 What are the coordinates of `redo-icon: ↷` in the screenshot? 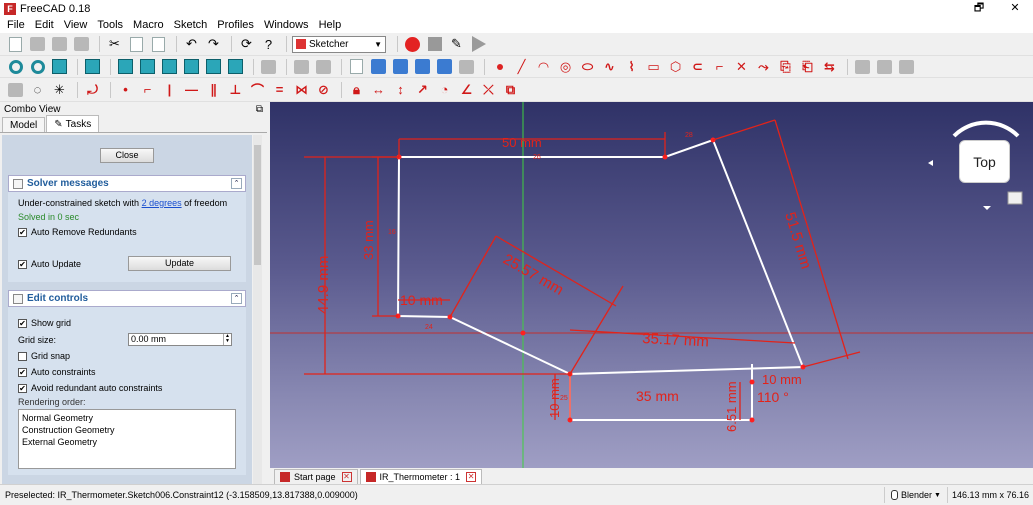 It's located at (213, 44).